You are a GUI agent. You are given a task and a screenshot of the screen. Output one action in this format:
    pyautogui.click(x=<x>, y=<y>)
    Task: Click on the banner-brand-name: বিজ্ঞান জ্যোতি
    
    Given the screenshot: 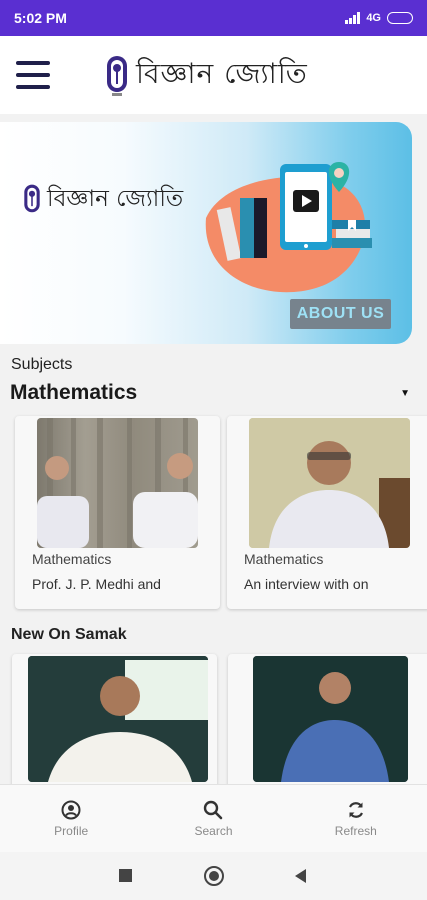 What is the action you would take?
    pyautogui.click(x=115, y=199)
    